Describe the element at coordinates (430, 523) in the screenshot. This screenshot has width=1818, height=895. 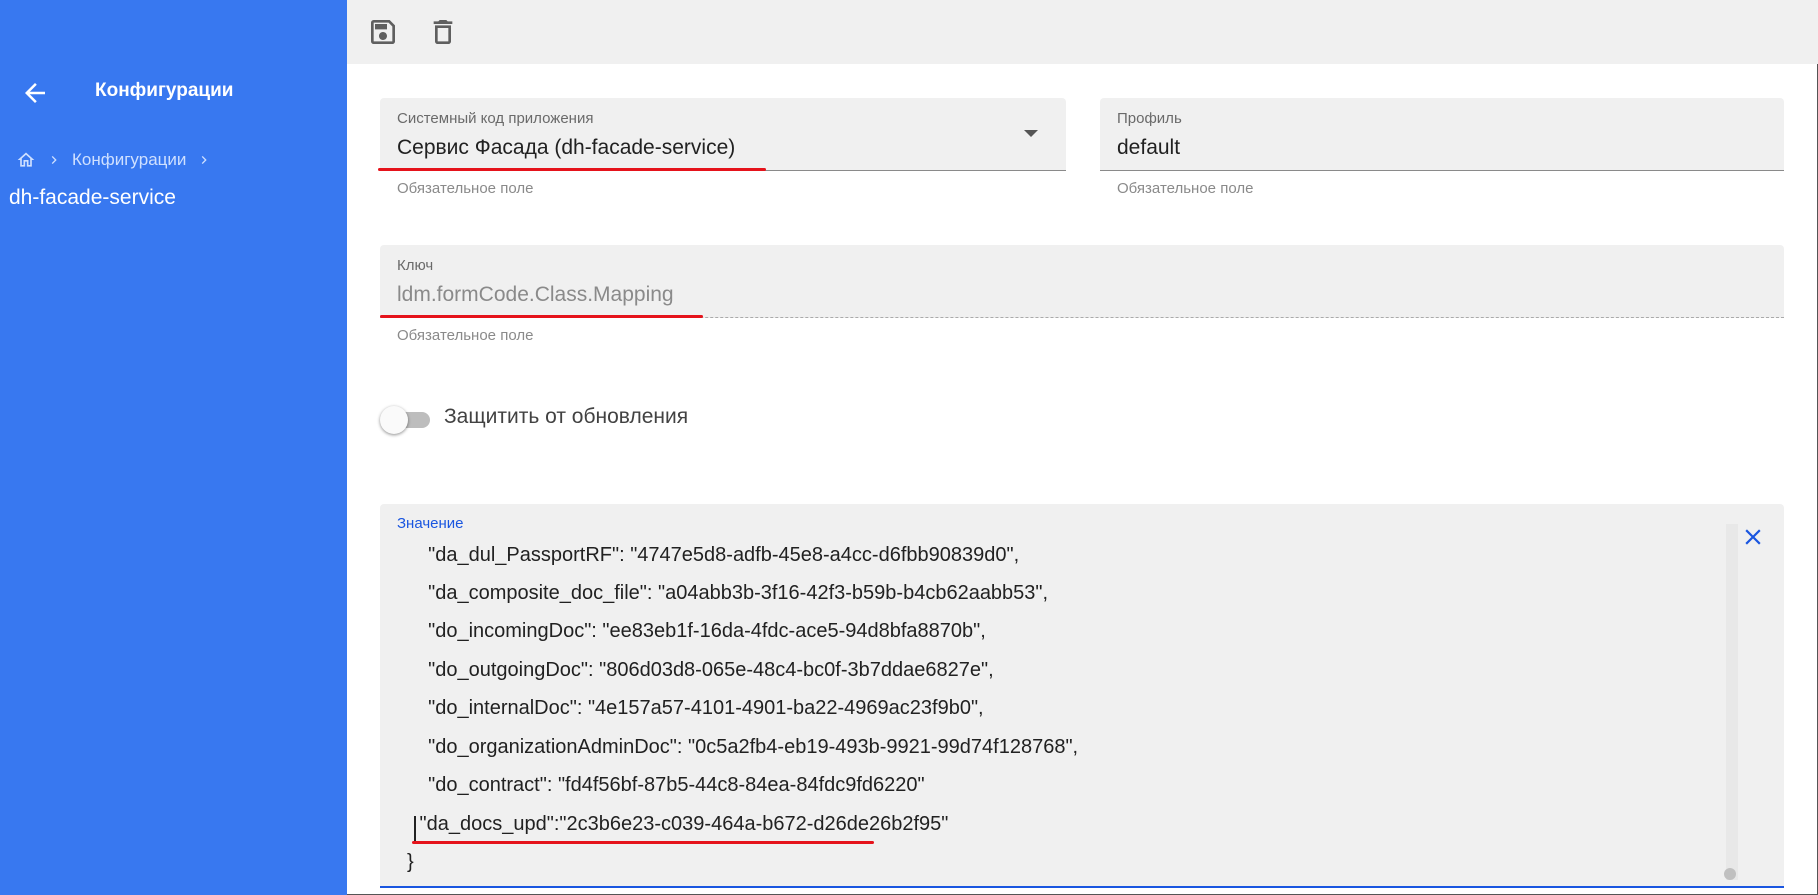
I see `value-label: Значение` at that location.